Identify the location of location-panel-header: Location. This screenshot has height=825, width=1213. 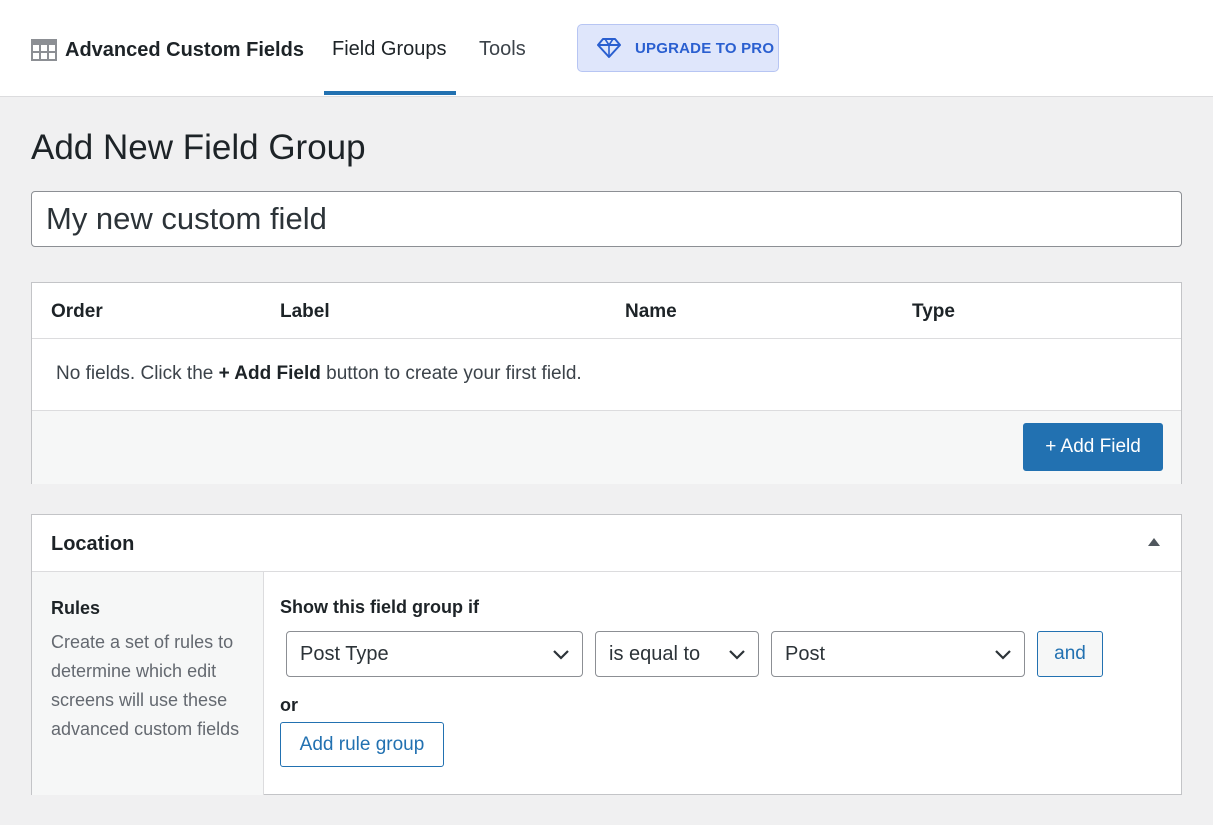
(606, 543).